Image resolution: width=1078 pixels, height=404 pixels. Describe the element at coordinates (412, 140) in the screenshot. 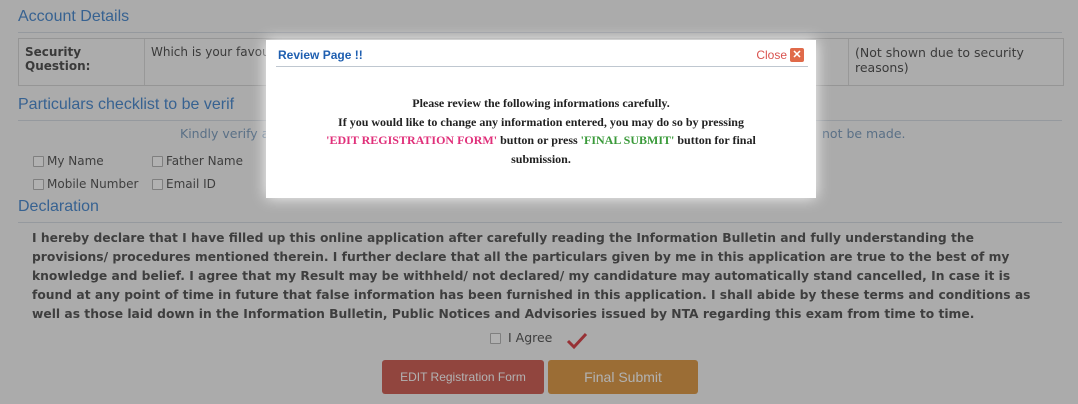

I see `edit-term: 'EDIT REGISTRATION FORM'` at that location.